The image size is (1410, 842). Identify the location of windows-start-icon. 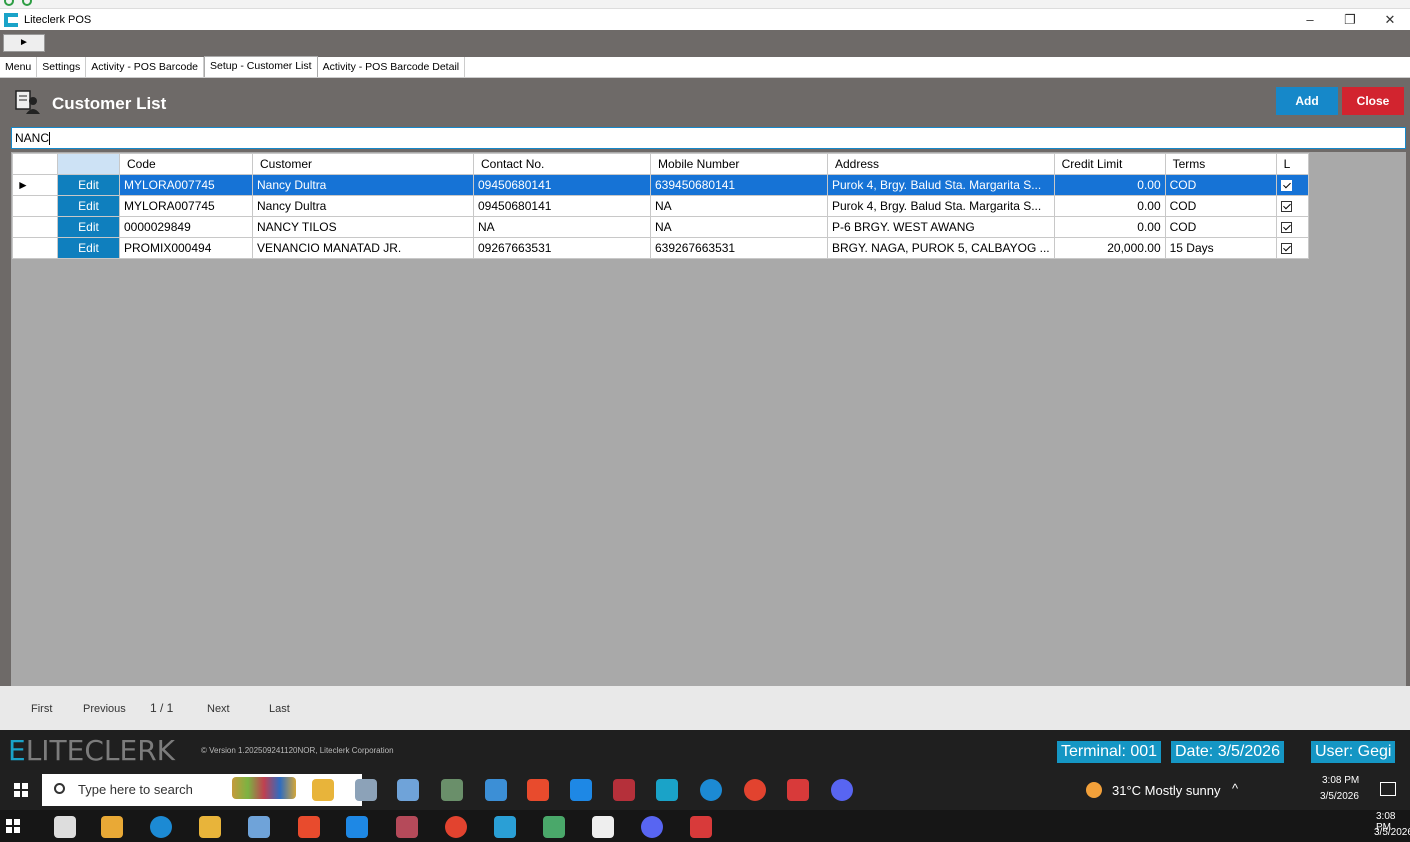
(21, 790).